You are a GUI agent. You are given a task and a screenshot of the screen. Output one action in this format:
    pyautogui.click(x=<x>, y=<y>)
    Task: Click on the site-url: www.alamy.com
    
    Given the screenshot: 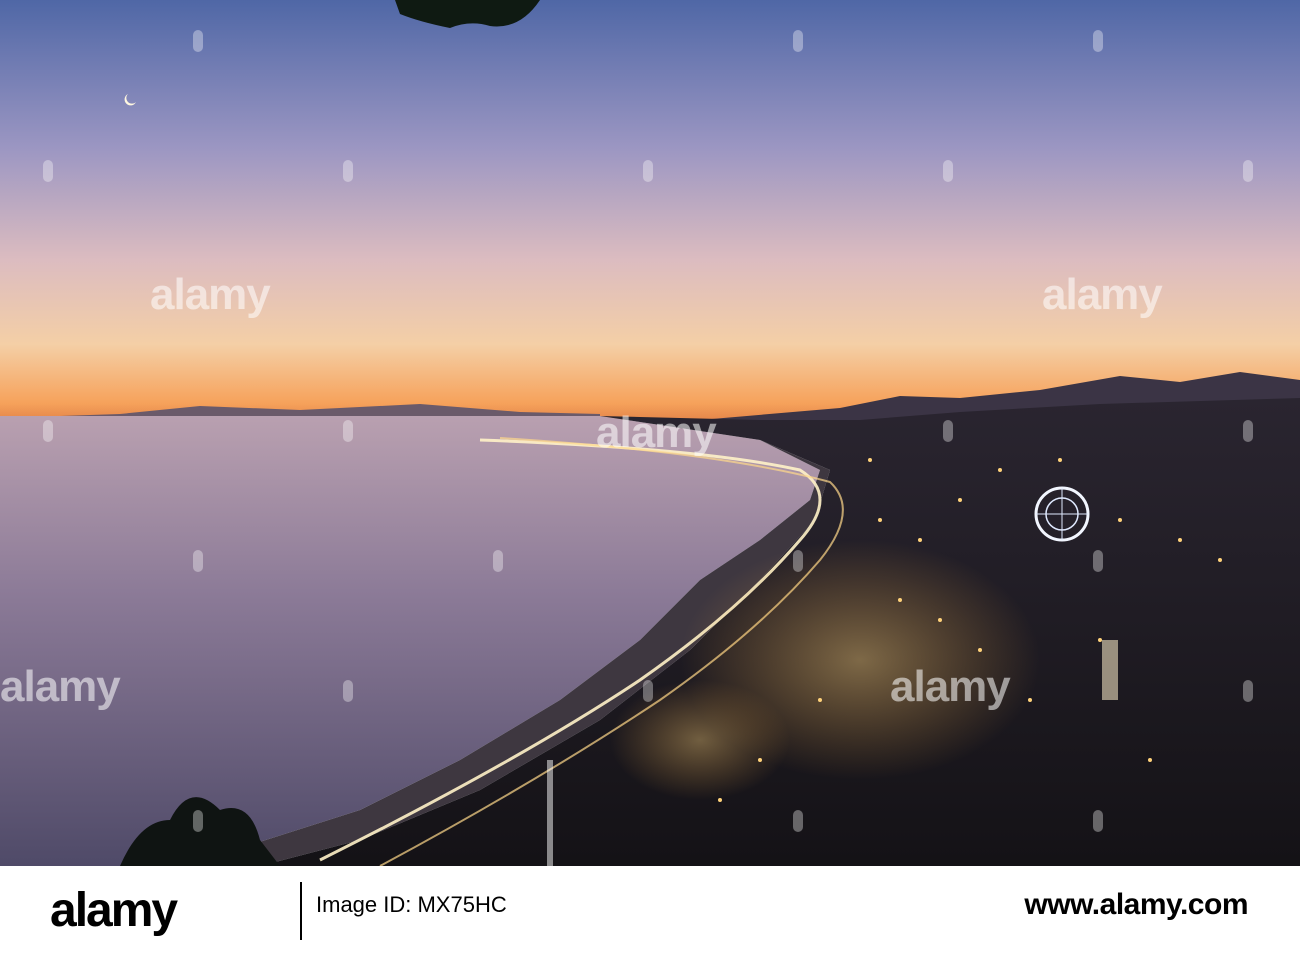 What is the action you would take?
    pyautogui.click(x=1136, y=905)
    